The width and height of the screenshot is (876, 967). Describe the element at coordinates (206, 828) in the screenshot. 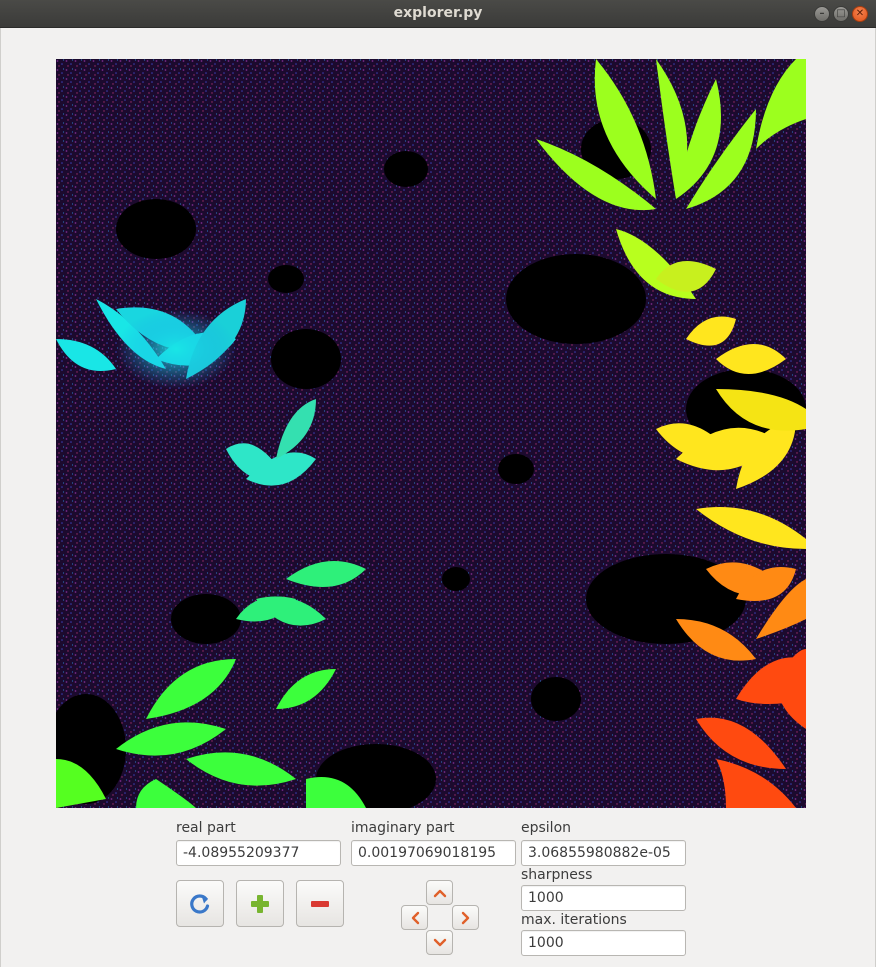

I see `real-part-label: real part` at that location.